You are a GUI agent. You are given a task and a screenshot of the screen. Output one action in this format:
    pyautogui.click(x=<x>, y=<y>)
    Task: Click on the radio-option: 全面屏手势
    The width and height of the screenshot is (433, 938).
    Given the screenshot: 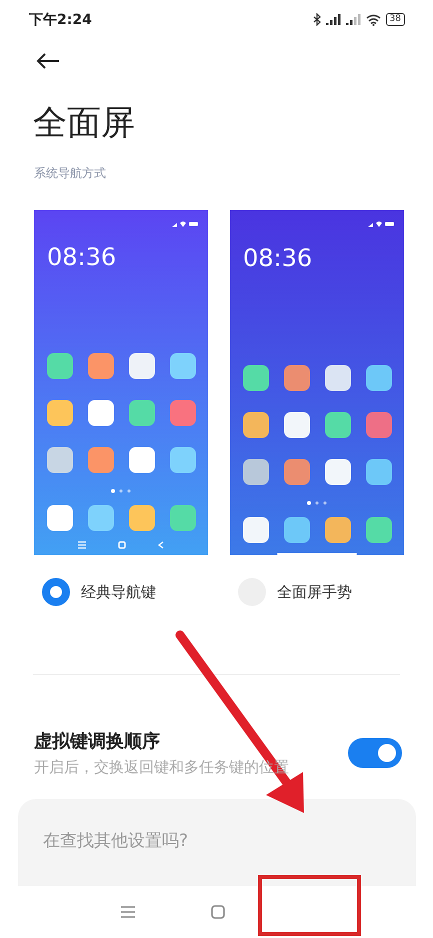 What is the action you would take?
    pyautogui.click(x=317, y=592)
    